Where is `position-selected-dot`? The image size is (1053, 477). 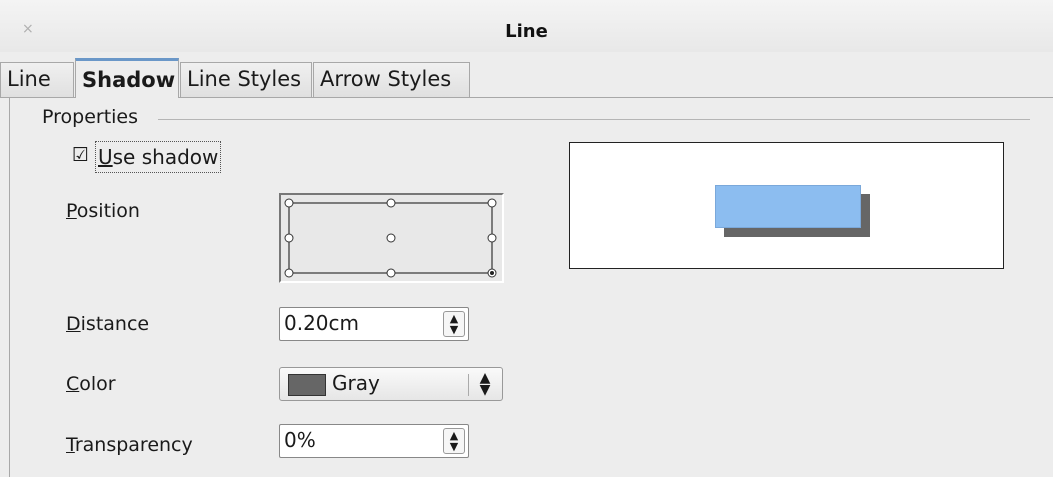 position-selected-dot is located at coordinates (492, 273).